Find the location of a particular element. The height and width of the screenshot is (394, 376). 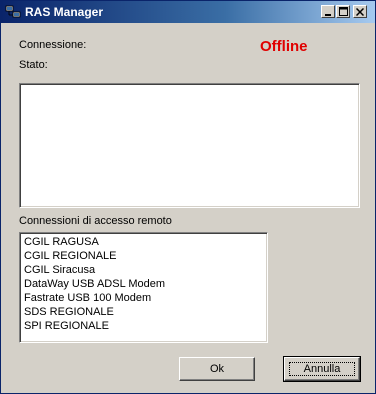

focus-rectangle is located at coordinates (322, 369).